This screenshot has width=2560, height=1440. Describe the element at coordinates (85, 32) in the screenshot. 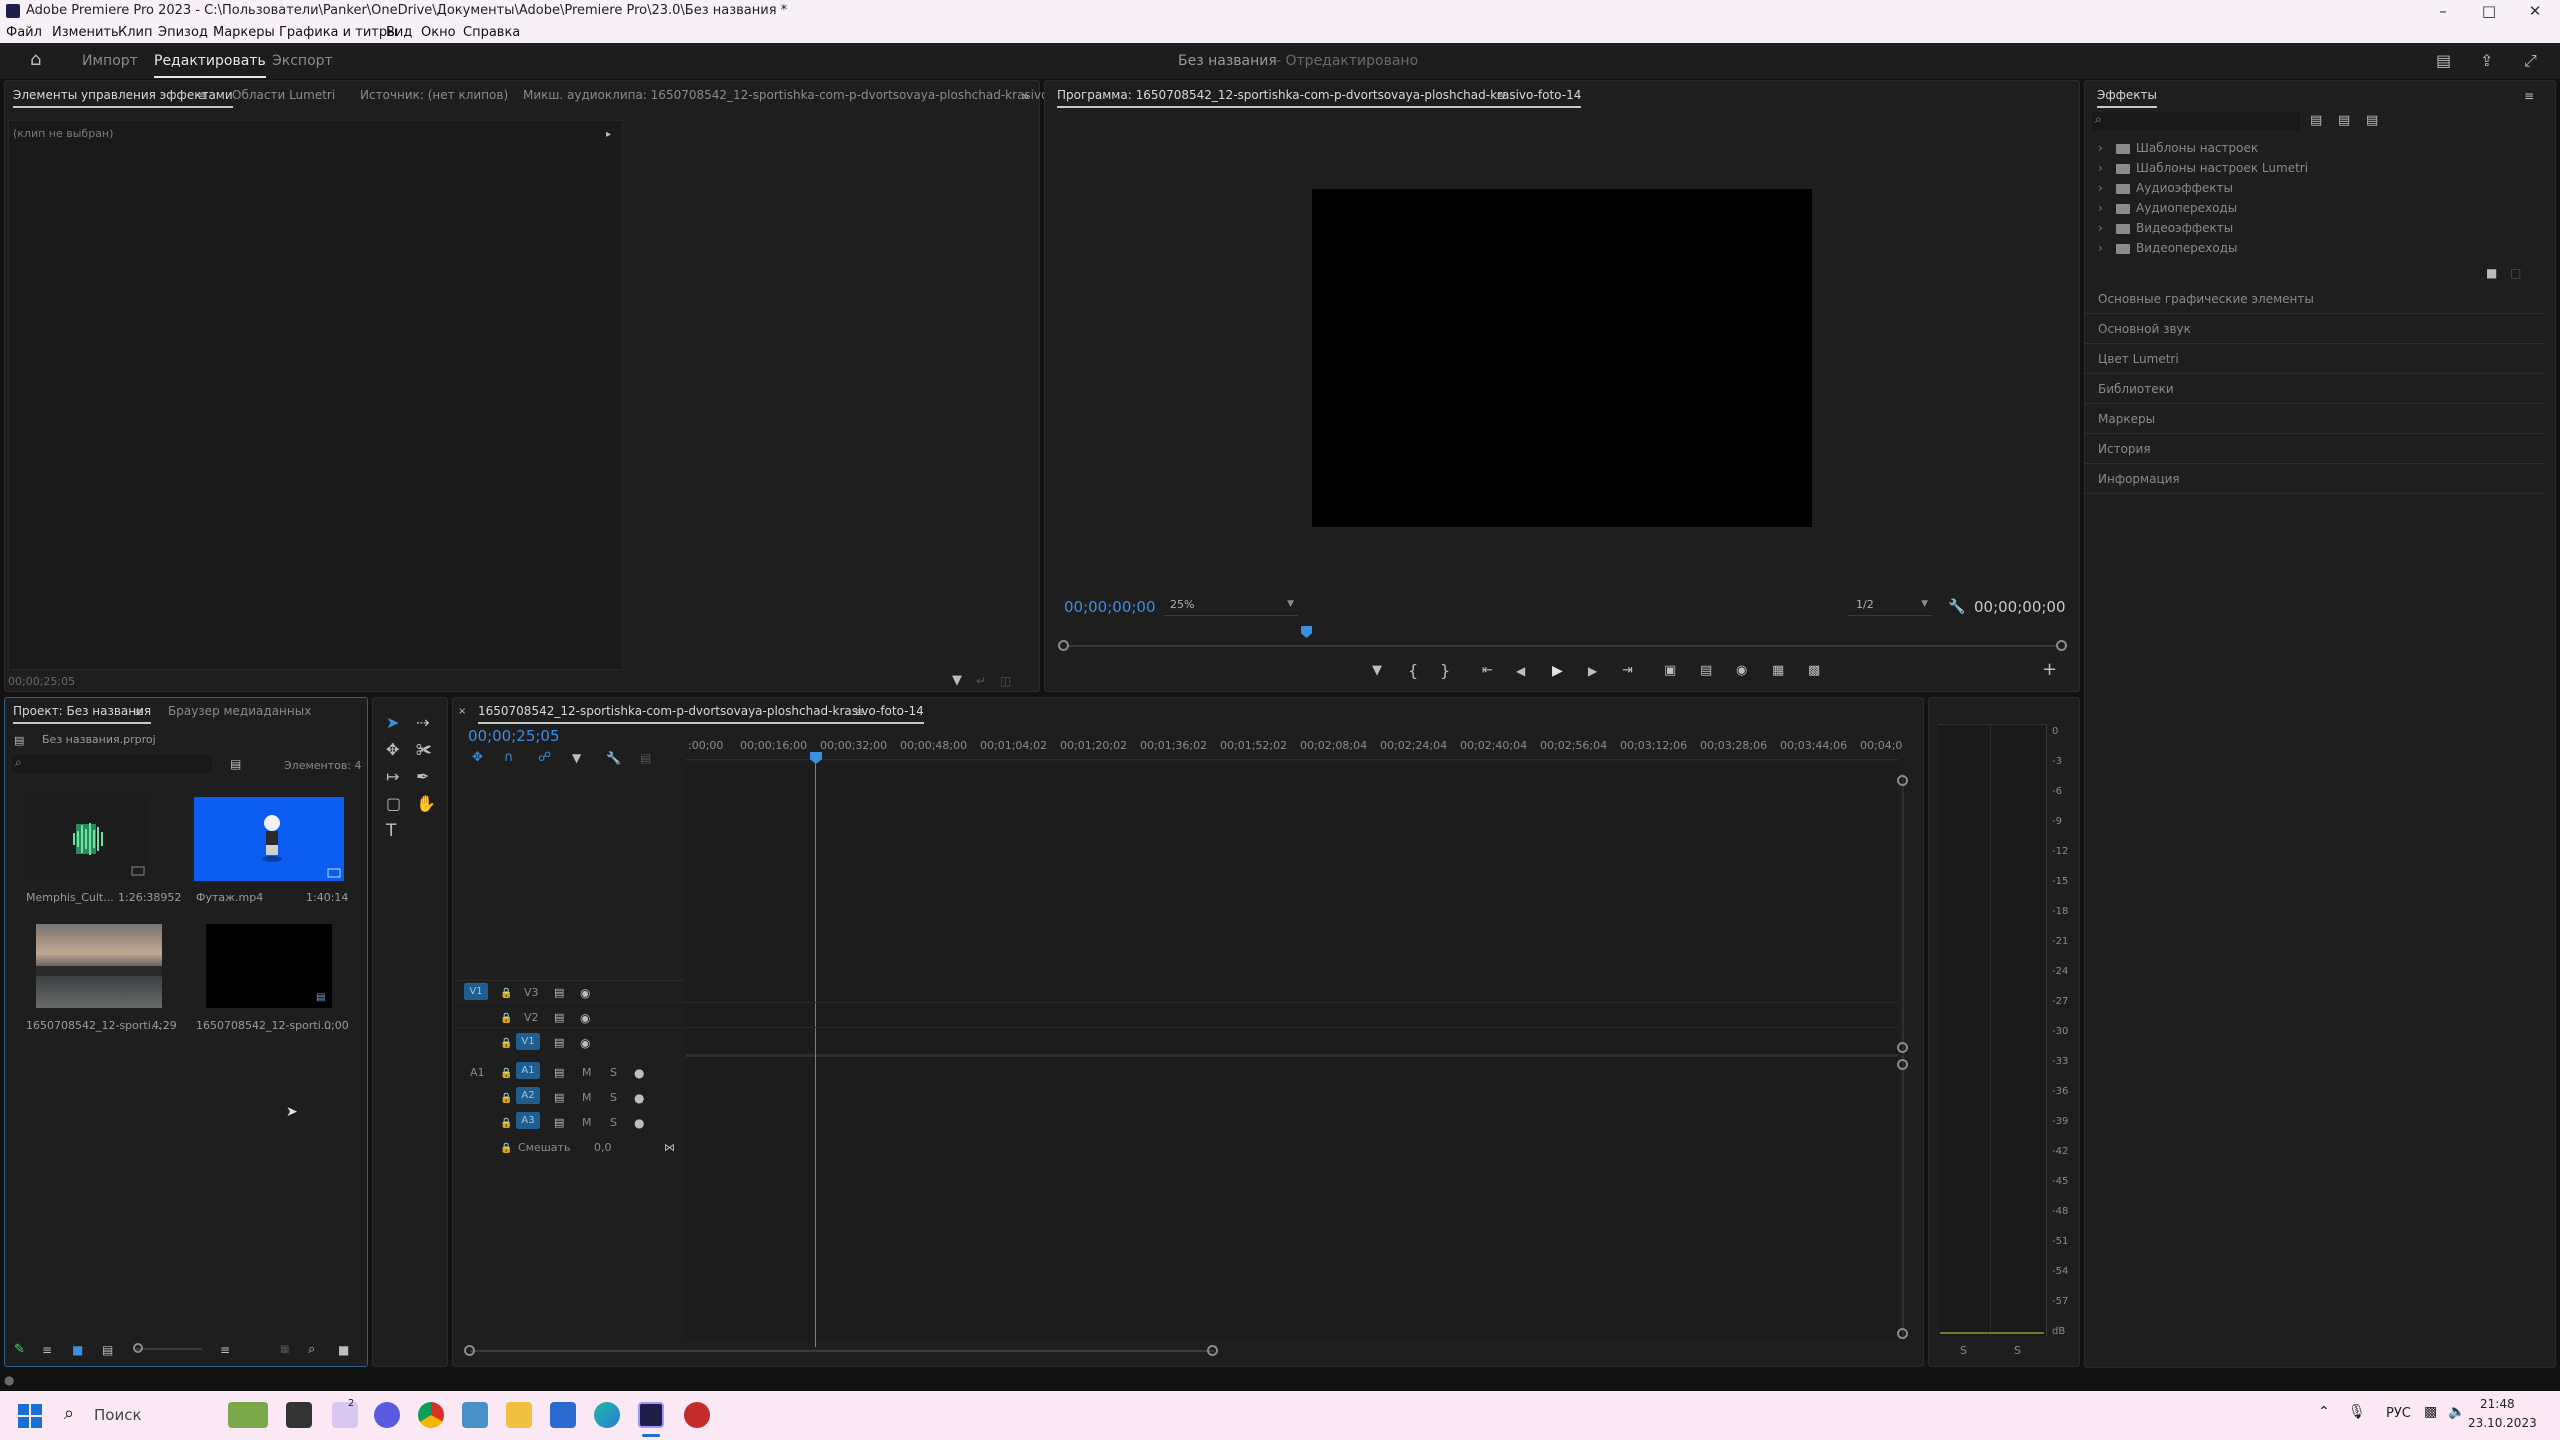

I see `menu-edit: Изменить` at that location.